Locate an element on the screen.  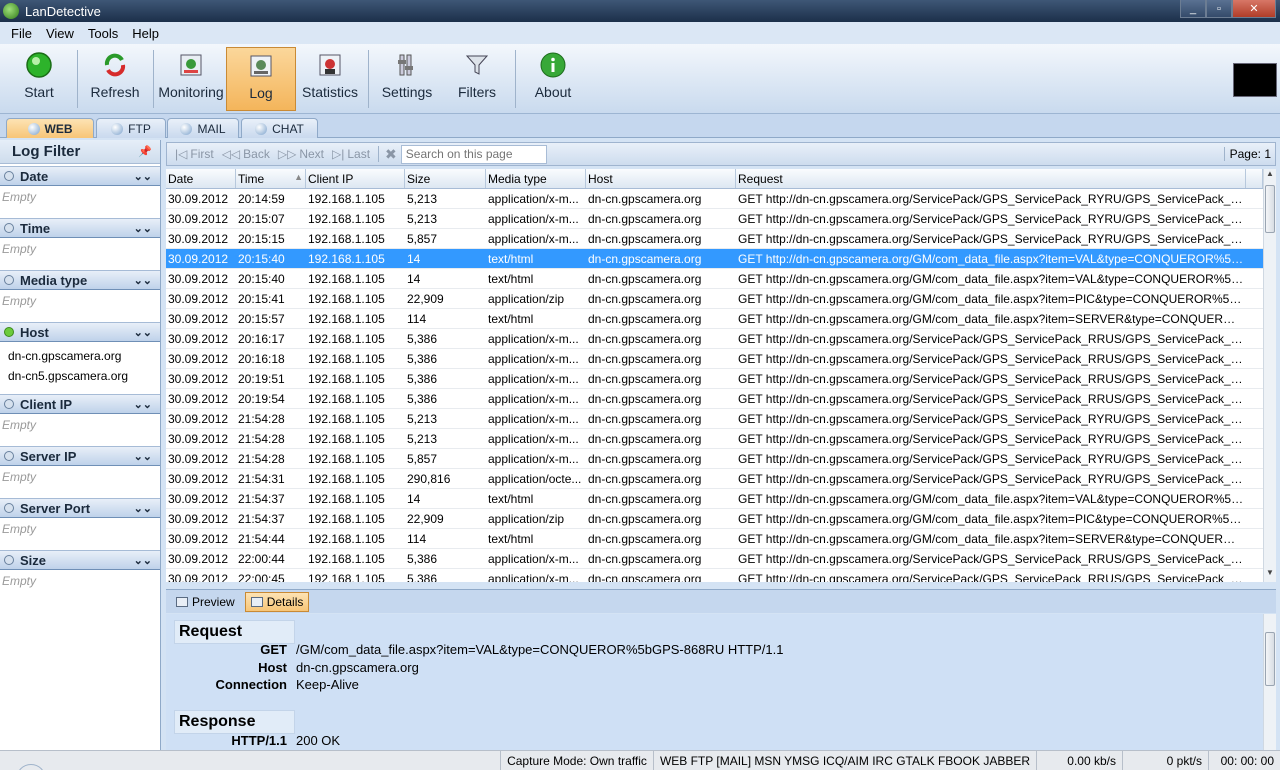
column-header-time: Time ▲ is located at coordinates (271, 178).